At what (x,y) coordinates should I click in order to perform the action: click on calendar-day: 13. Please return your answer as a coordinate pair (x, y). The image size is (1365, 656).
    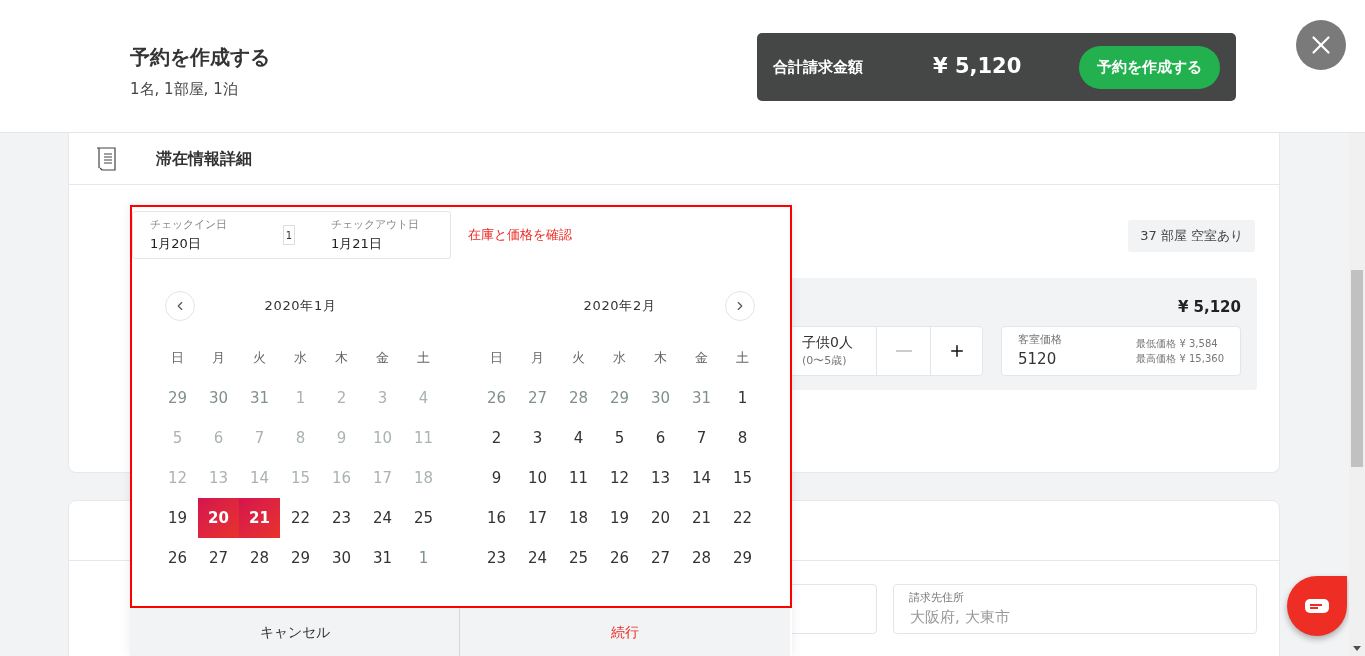
    Looking at the image, I should click on (660, 478).